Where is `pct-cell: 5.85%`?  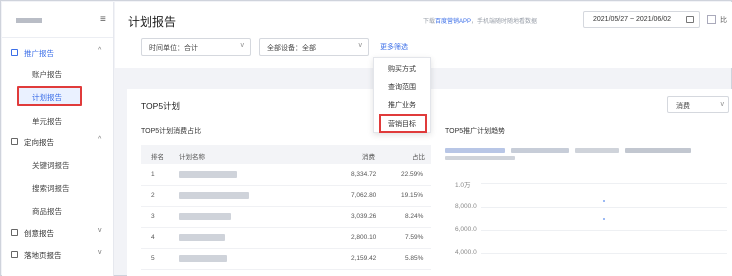 pct-cell: 5.85% is located at coordinates (414, 258).